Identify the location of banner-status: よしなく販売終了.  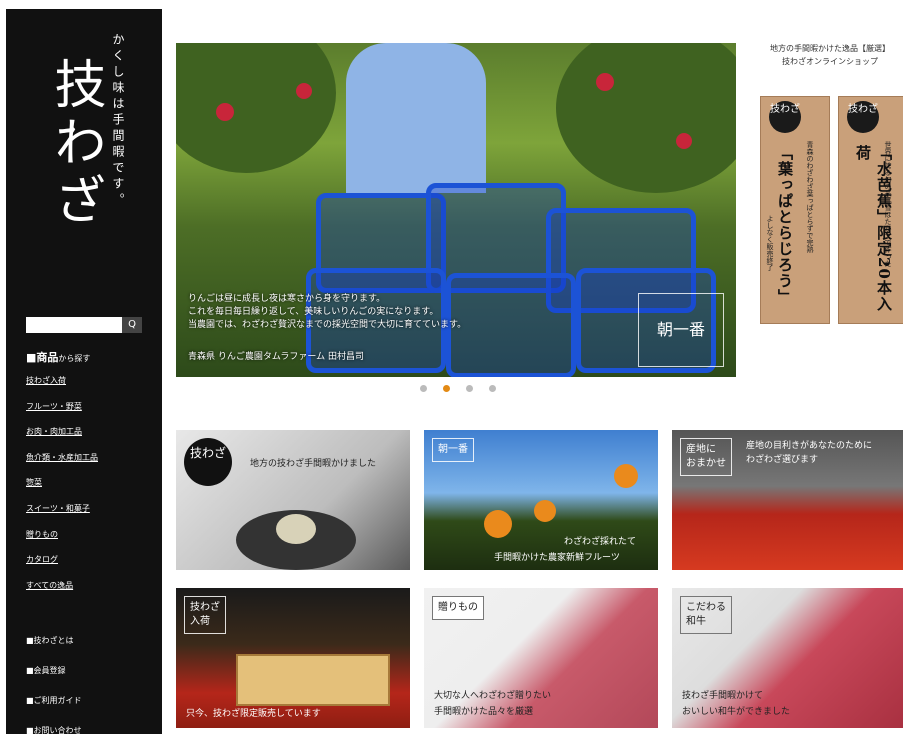
(770, 243).